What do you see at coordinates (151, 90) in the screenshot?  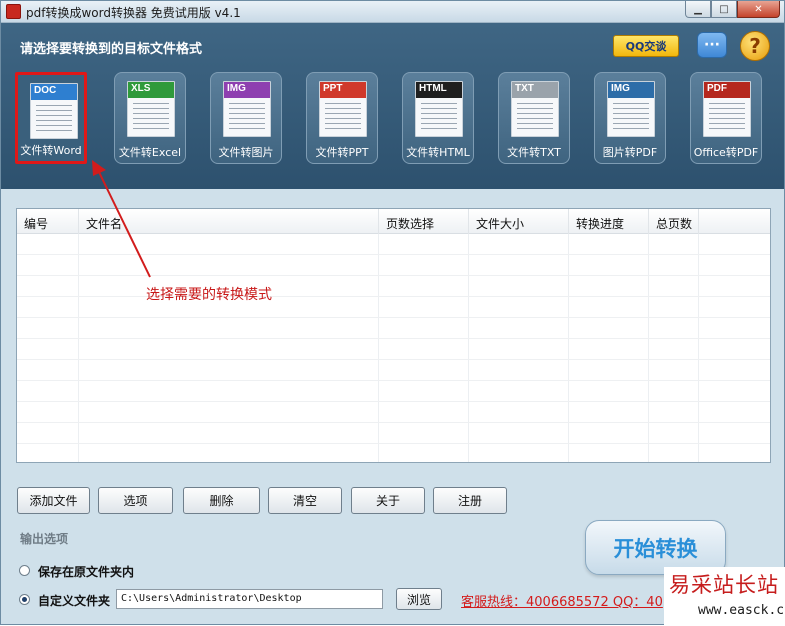 I see `doc-badge: XLS` at bounding box center [151, 90].